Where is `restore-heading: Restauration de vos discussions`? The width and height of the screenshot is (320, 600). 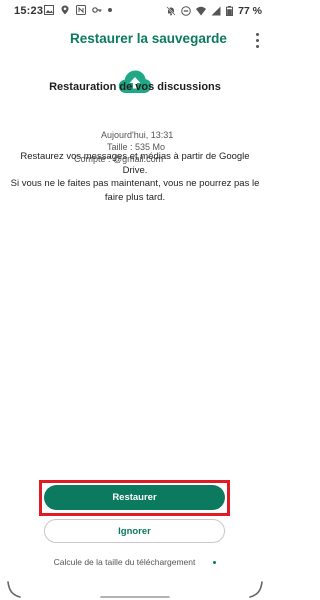 restore-heading: Restauration de vos discussions is located at coordinates (135, 87).